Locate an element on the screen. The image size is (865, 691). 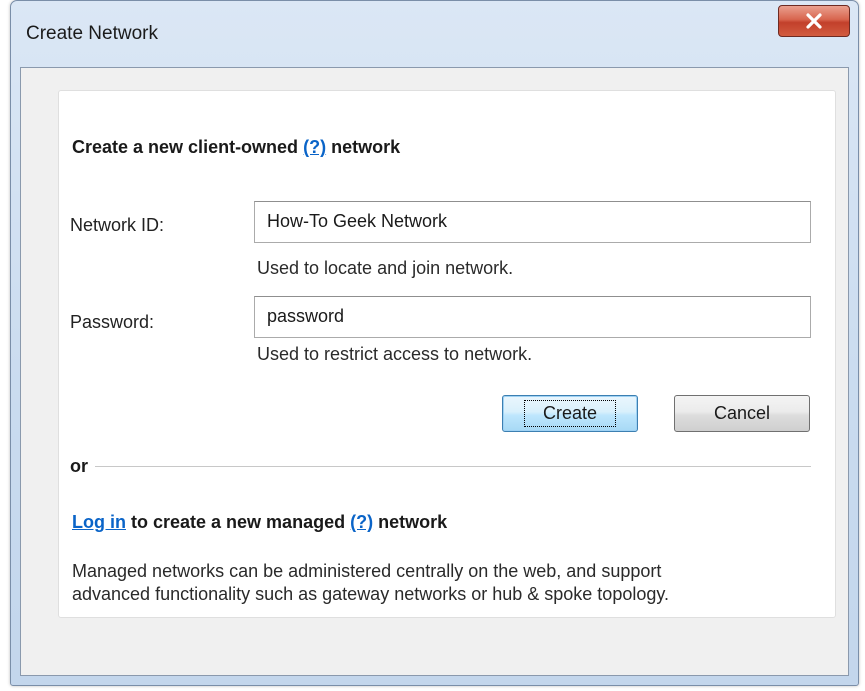
client-owned-heading: Create a new client-owned (?) network is located at coordinates (236, 147).